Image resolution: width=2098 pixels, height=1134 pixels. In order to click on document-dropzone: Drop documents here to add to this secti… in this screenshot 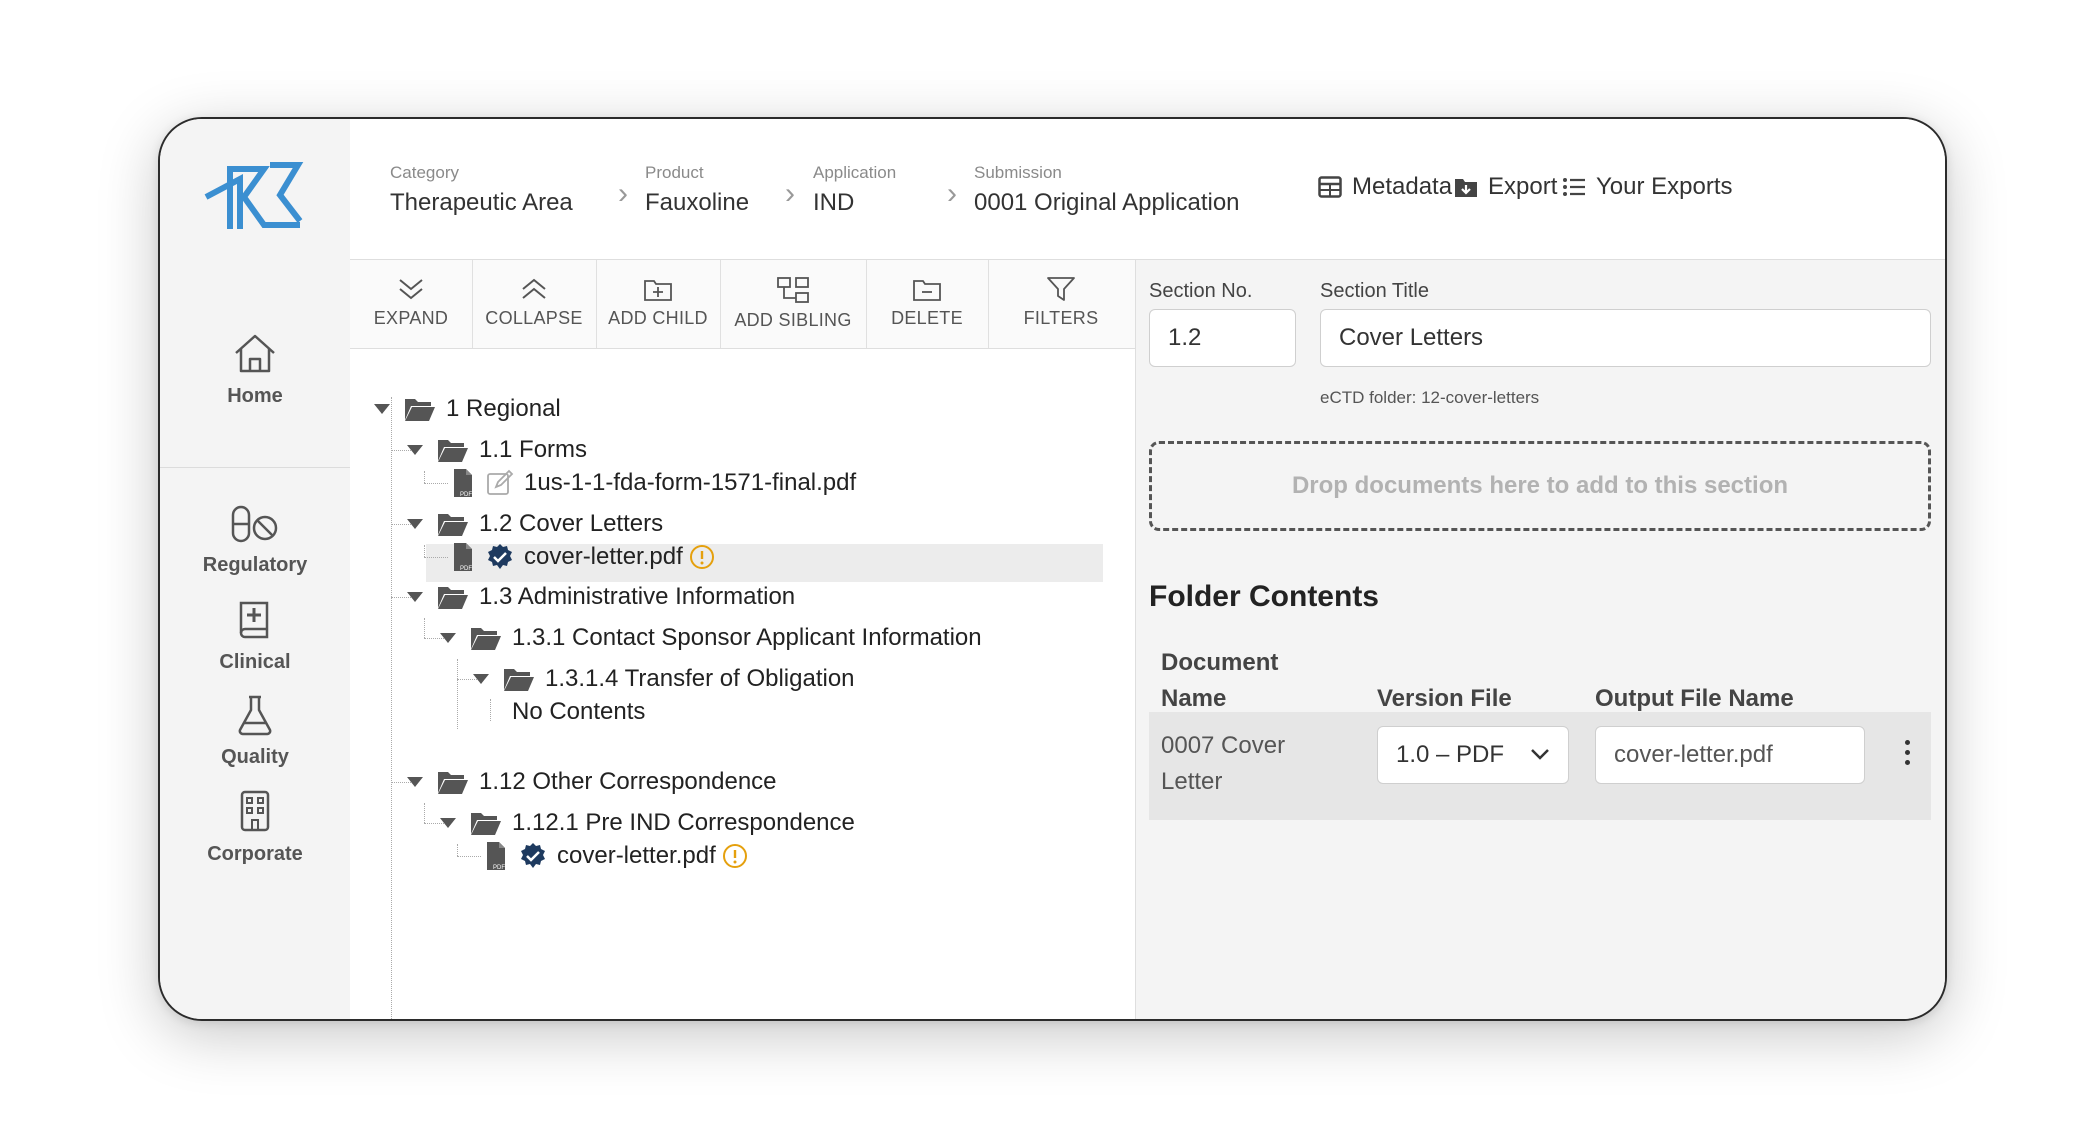, I will do `click(1540, 486)`.